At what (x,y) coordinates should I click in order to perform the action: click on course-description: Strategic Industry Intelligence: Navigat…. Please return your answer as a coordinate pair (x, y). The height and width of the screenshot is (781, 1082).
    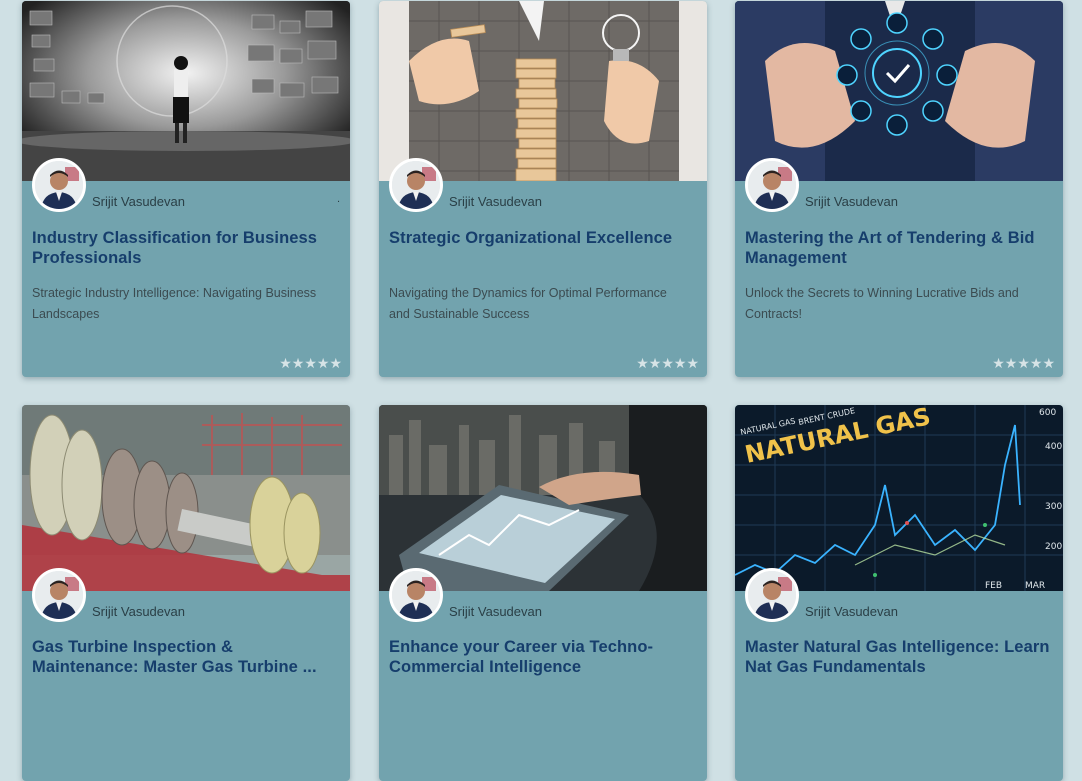
    Looking at the image, I should click on (174, 303).